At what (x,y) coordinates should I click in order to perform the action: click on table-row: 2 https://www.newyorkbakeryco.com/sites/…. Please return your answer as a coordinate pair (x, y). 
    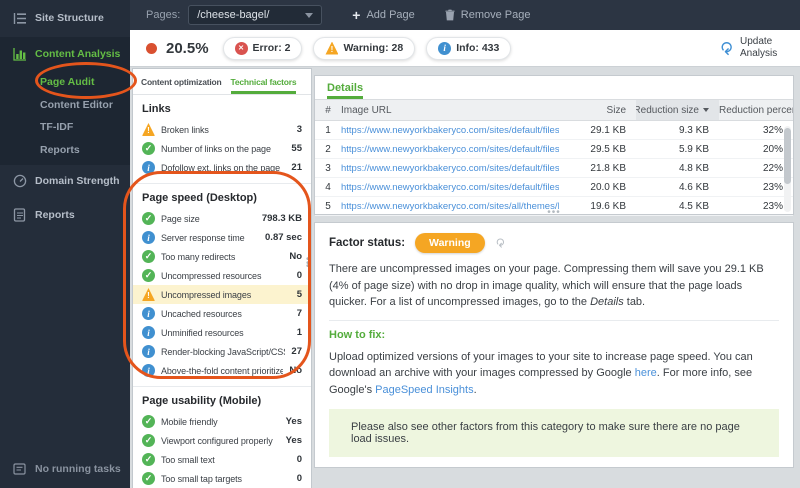
    Looking at the image, I should click on (554, 149).